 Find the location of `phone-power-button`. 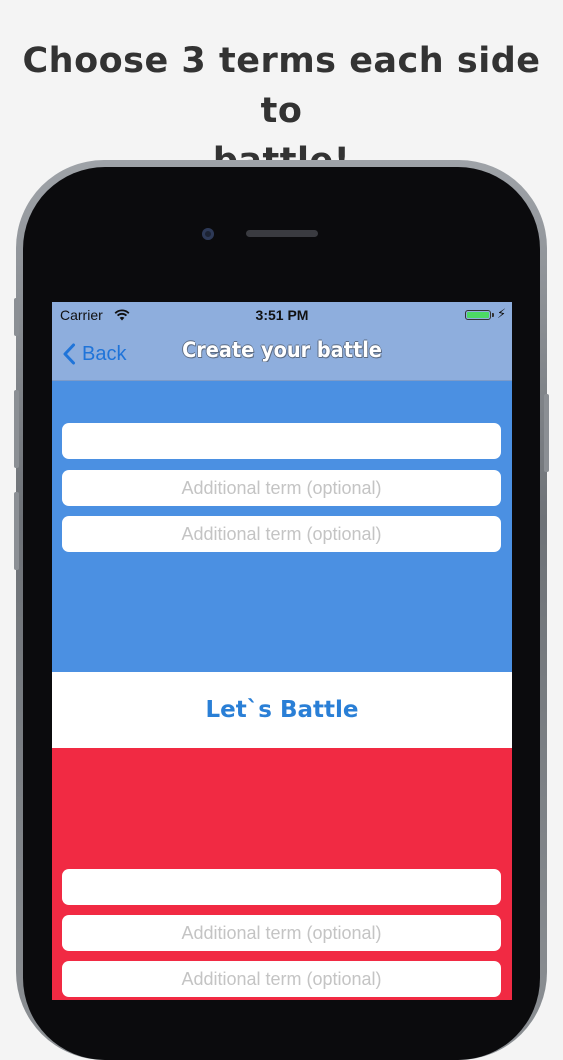

phone-power-button is located at coordinates (546, 433).